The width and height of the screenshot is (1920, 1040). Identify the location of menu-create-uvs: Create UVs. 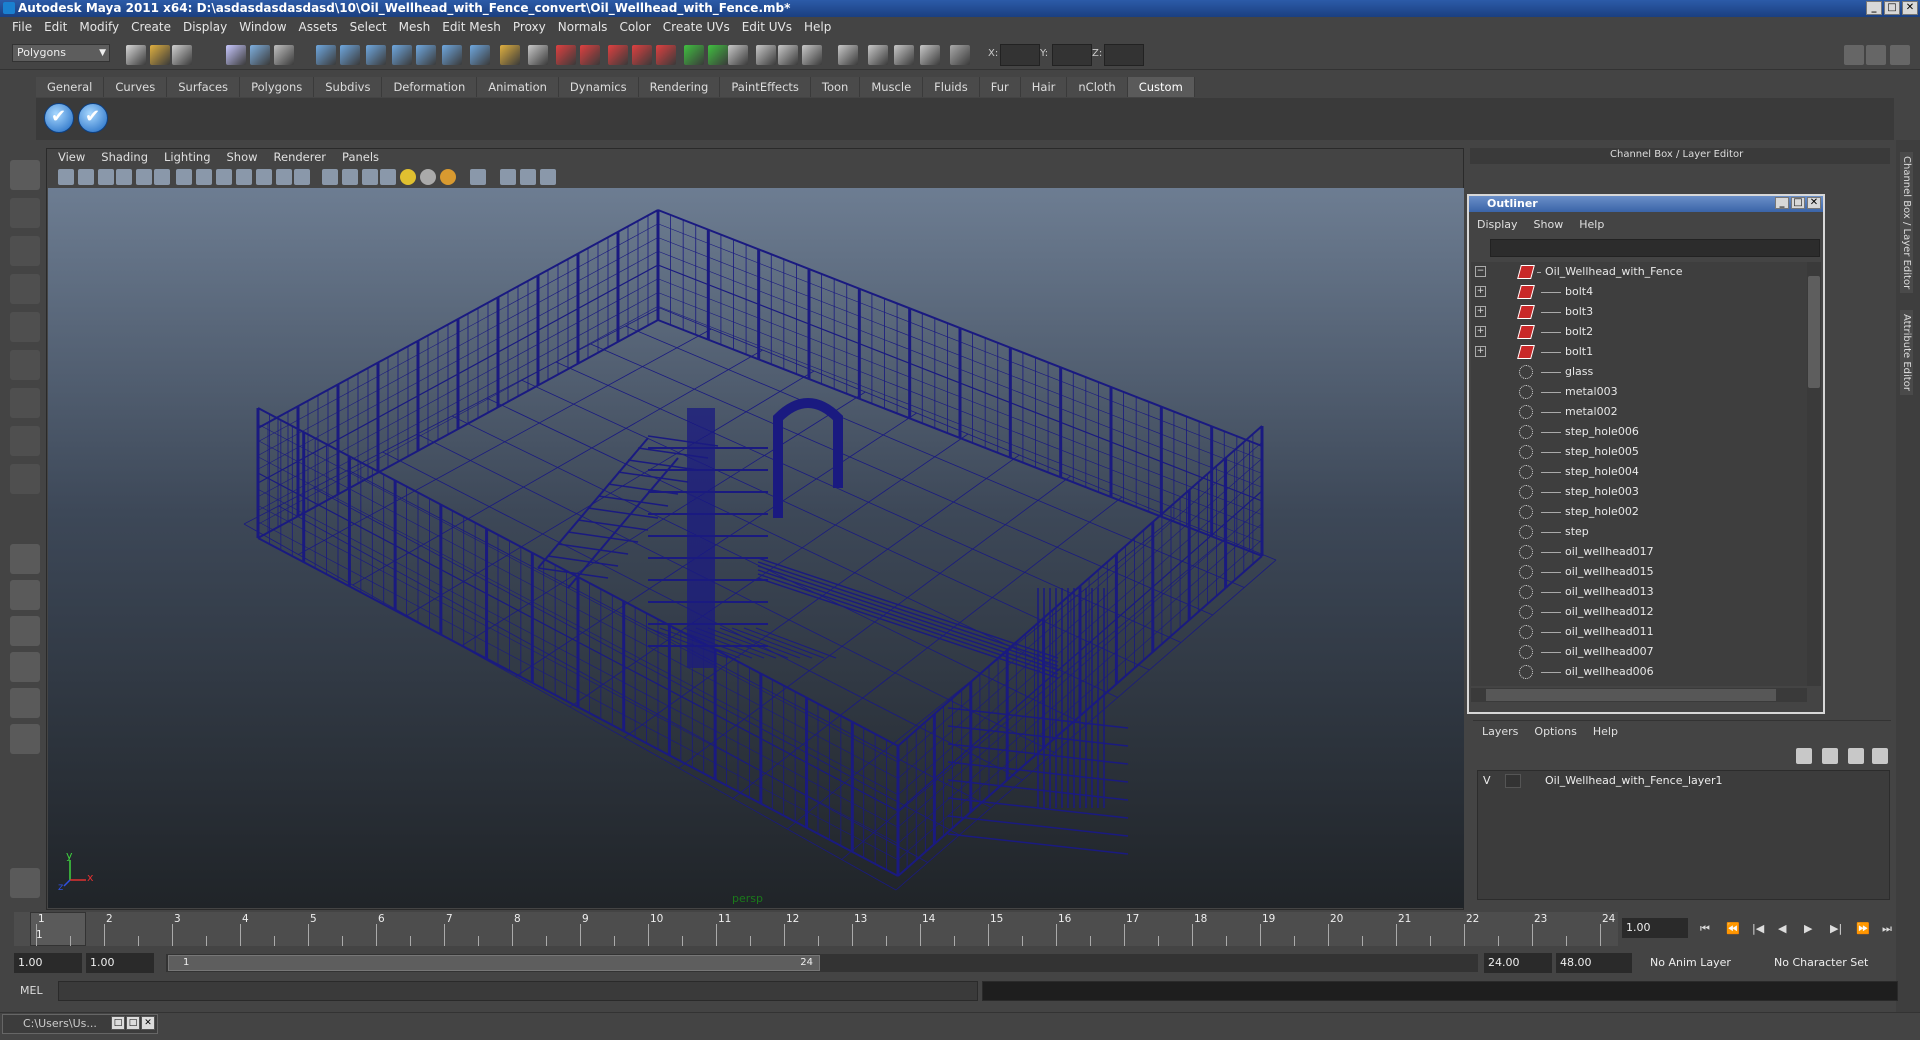
(696, 27).